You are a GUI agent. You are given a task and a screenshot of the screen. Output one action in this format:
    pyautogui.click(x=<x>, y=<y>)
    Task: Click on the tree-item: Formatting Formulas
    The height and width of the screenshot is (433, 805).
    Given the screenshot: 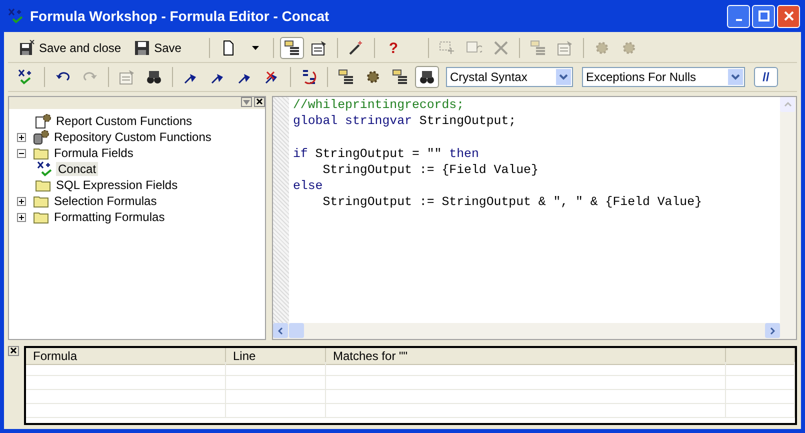 What is the action you would take?
    pyautogui.click(x=109, y=217)
    